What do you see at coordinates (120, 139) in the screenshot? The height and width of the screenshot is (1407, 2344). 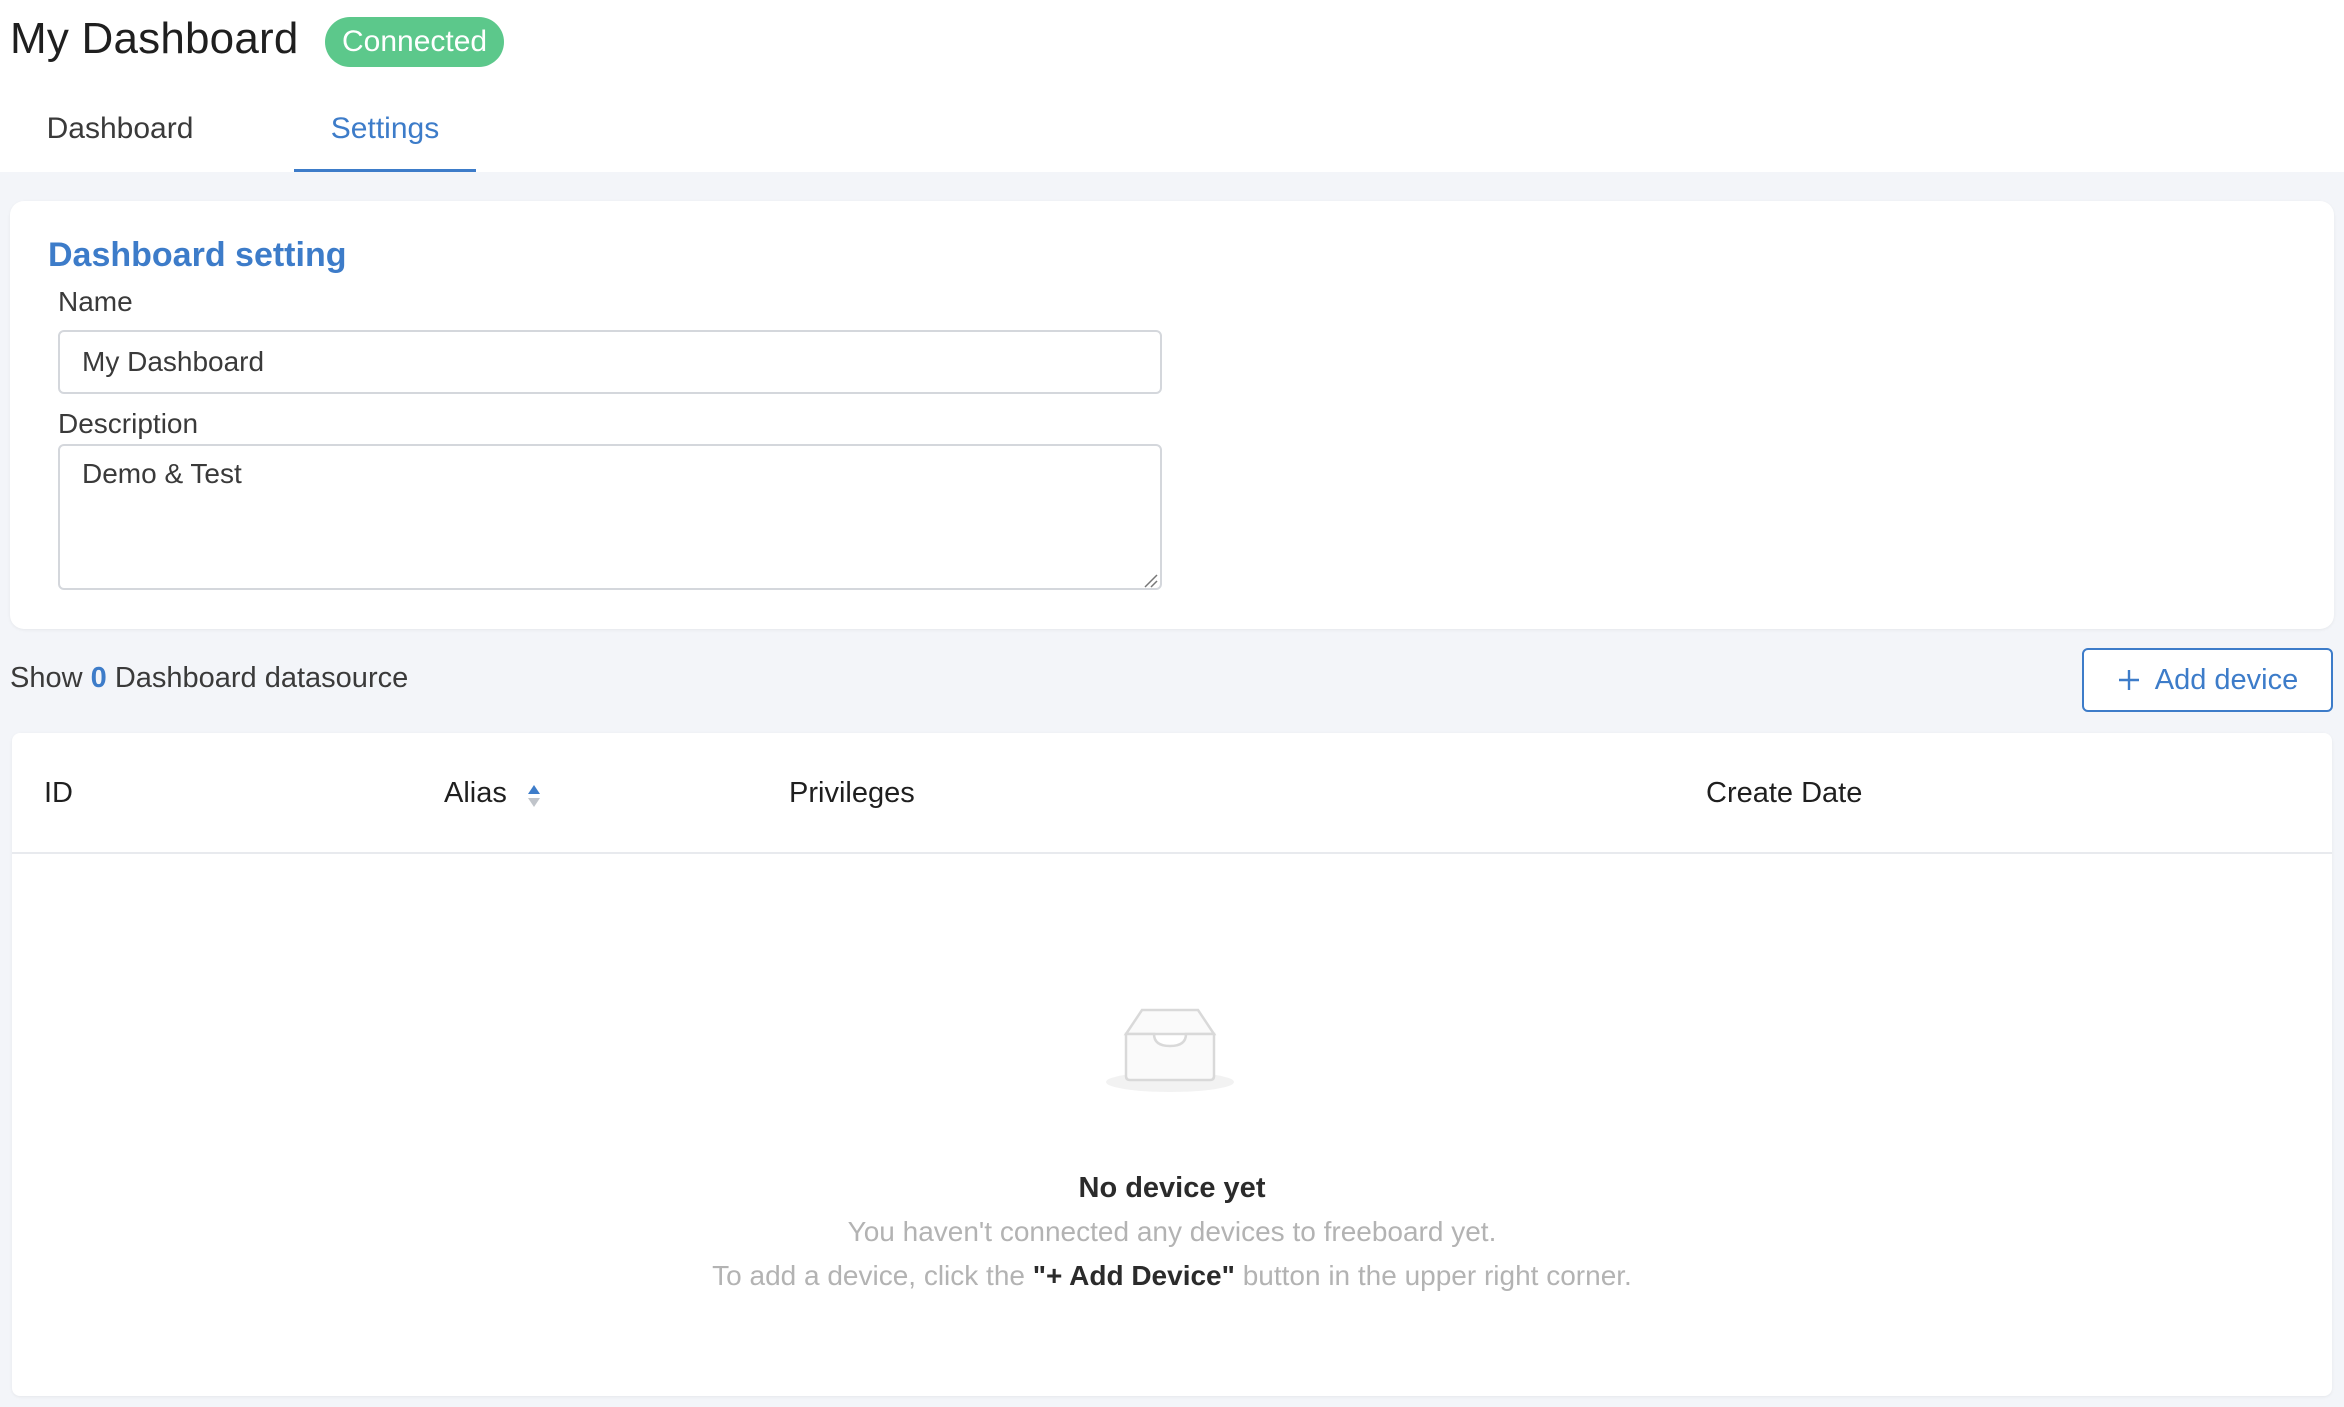 I see `tab-dashboard: Dashboard` at bounding box center [120, 139].